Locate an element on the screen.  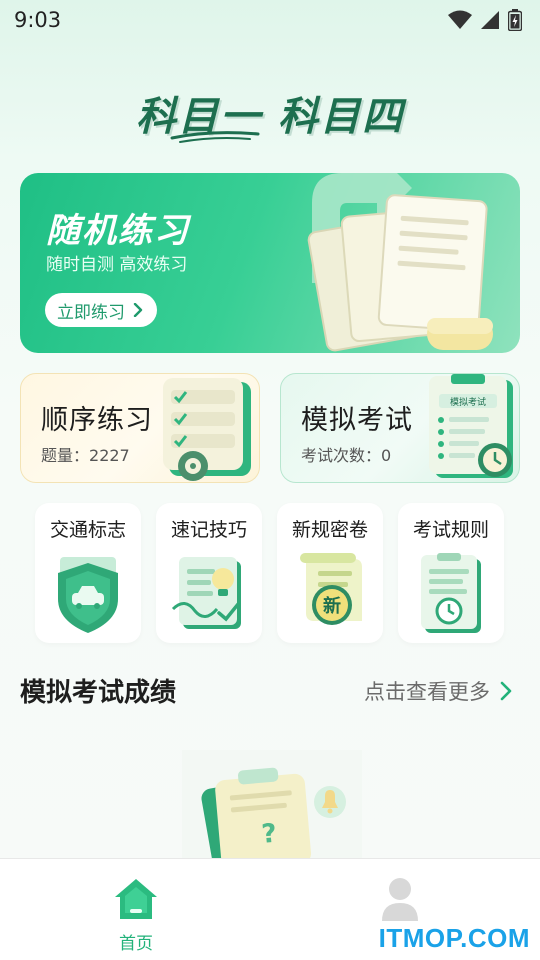
exam-clipboard-illustration: 模拟考试 is located at coordinates (471, 426).